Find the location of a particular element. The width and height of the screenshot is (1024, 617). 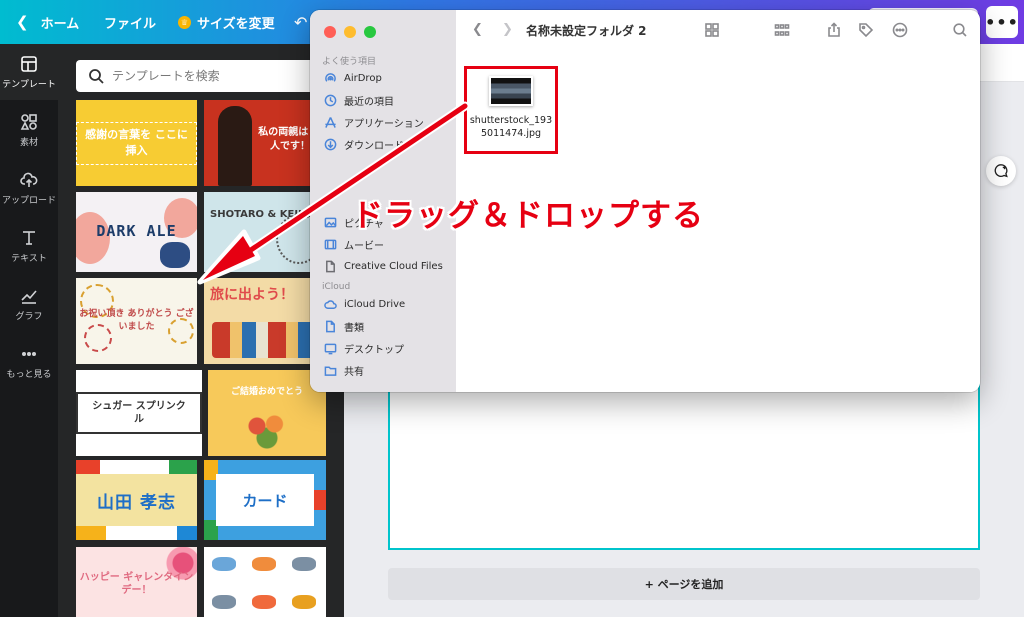

finder-search-button is located at coordinates (960, 32).